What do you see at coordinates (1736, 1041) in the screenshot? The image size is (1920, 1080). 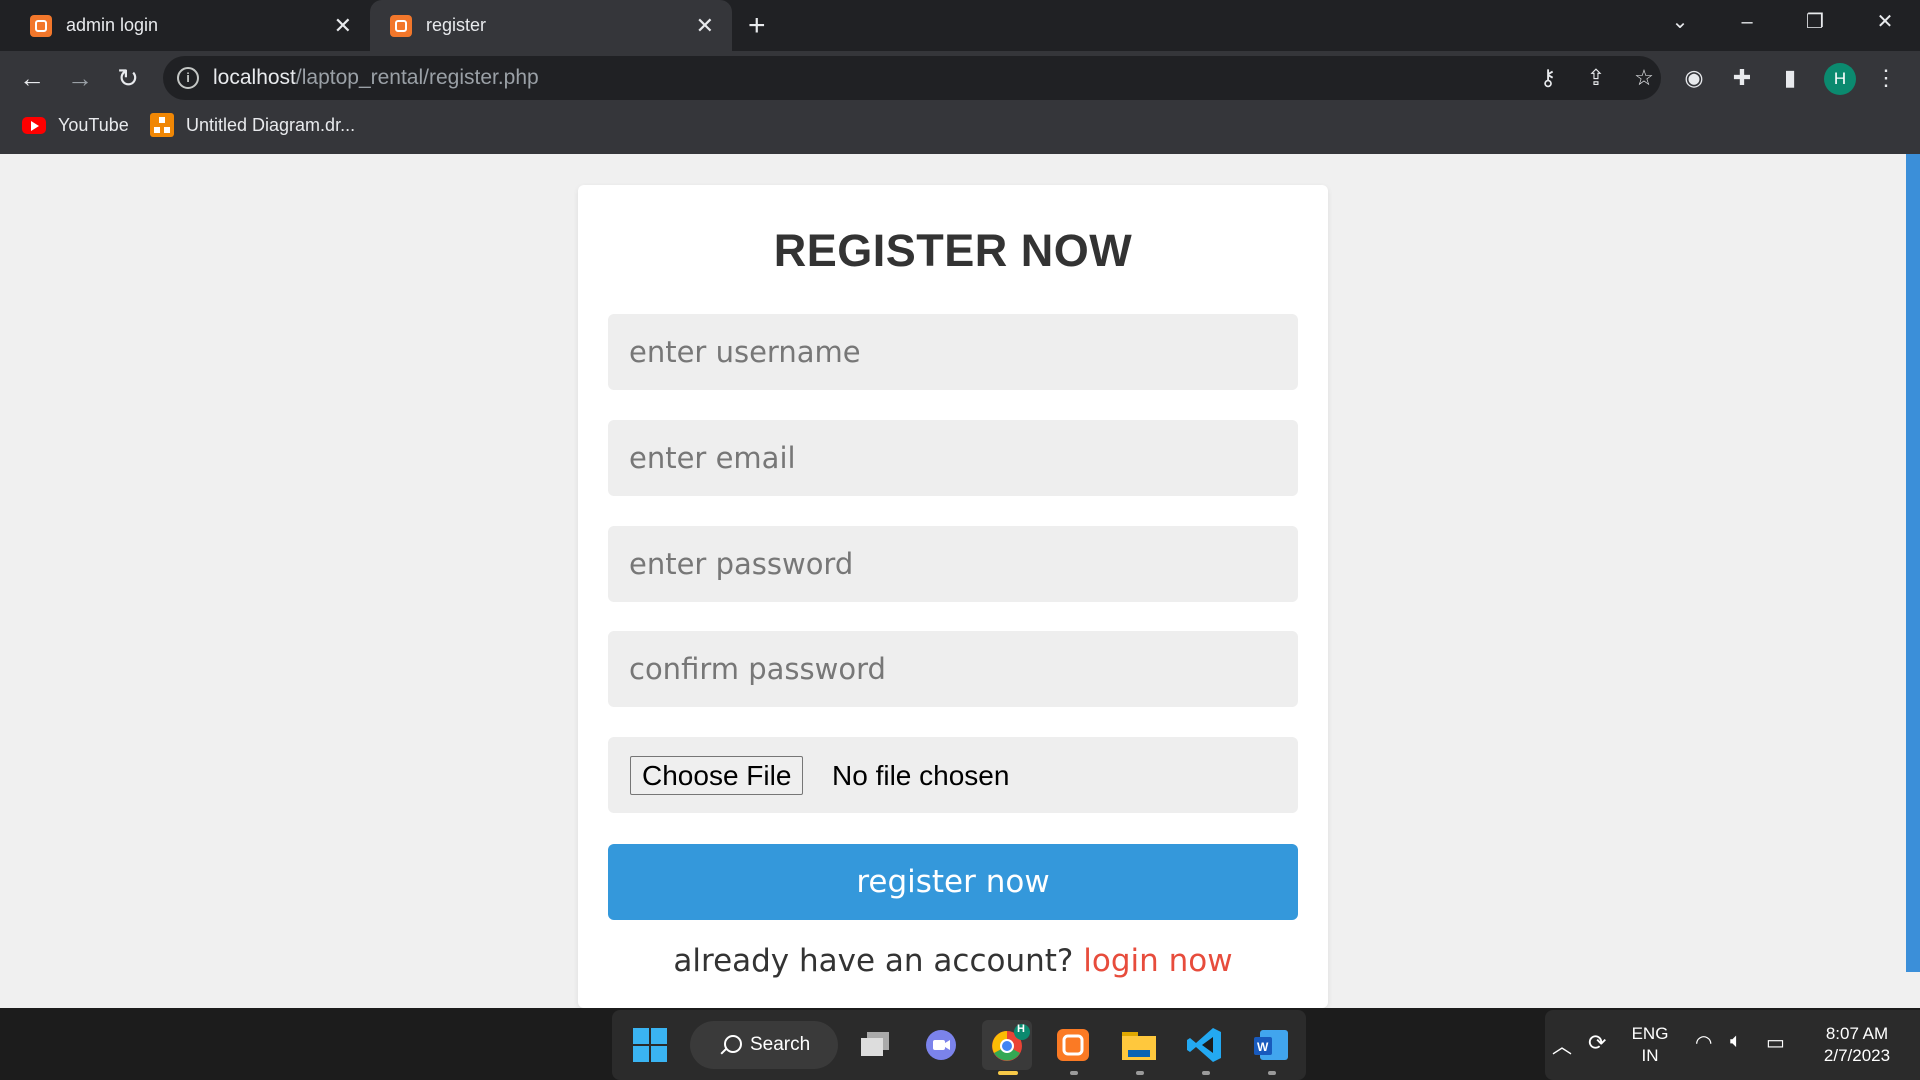 I see `volume-muted-icon: 🔈︎` at bounding box center [1736, 1041].